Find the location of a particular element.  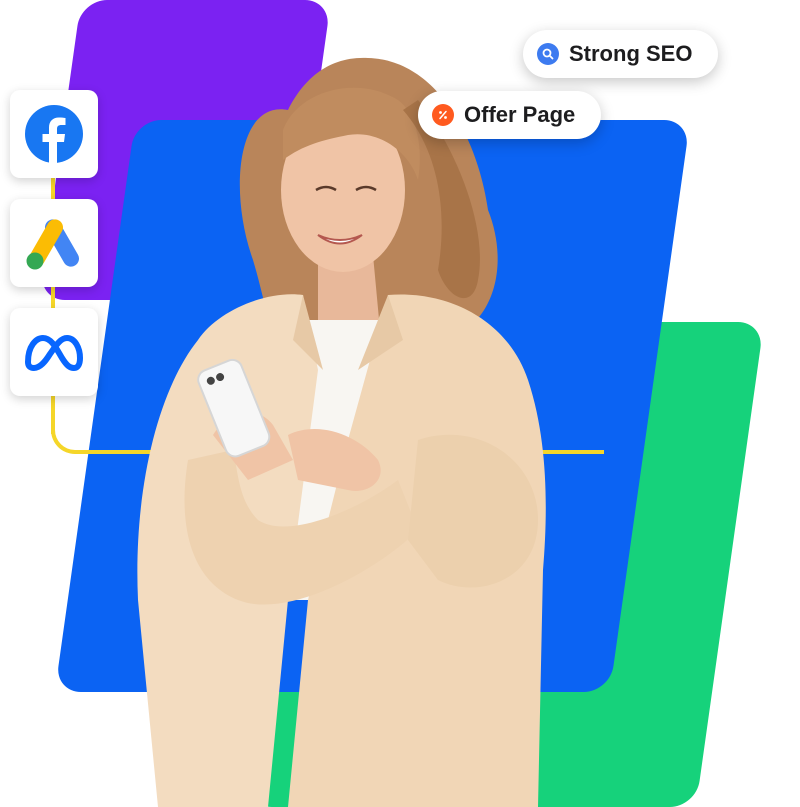

facebook-icon is located at coordinates (54, 134).